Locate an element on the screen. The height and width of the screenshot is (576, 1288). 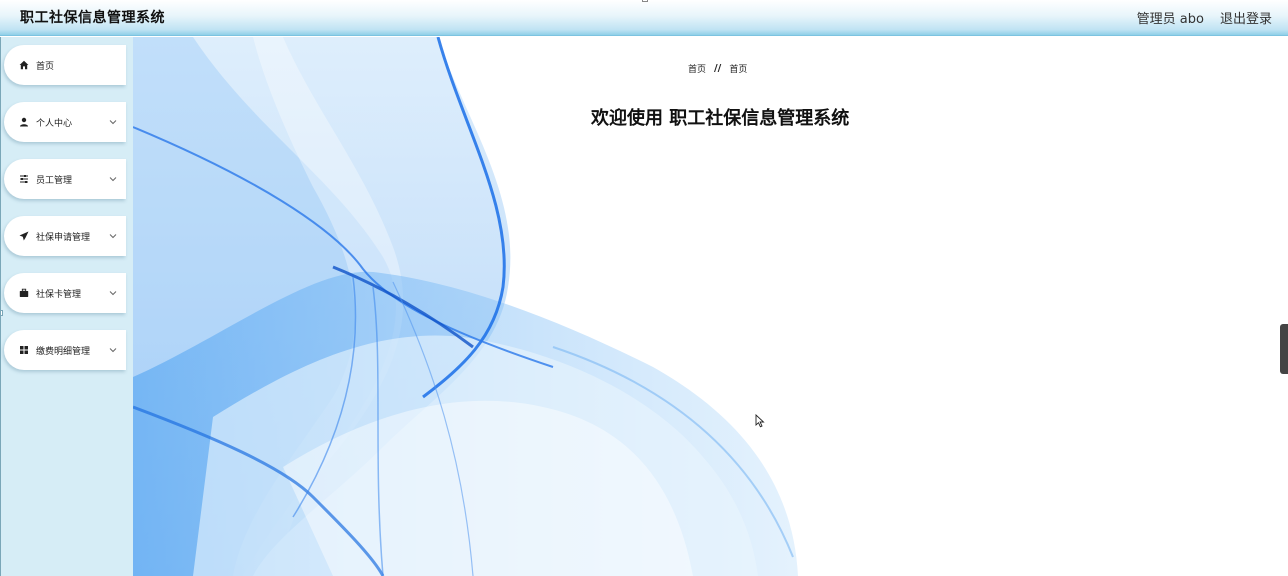
breadcrumb: 首页 // 首页 is located at coordinates (717, 68).